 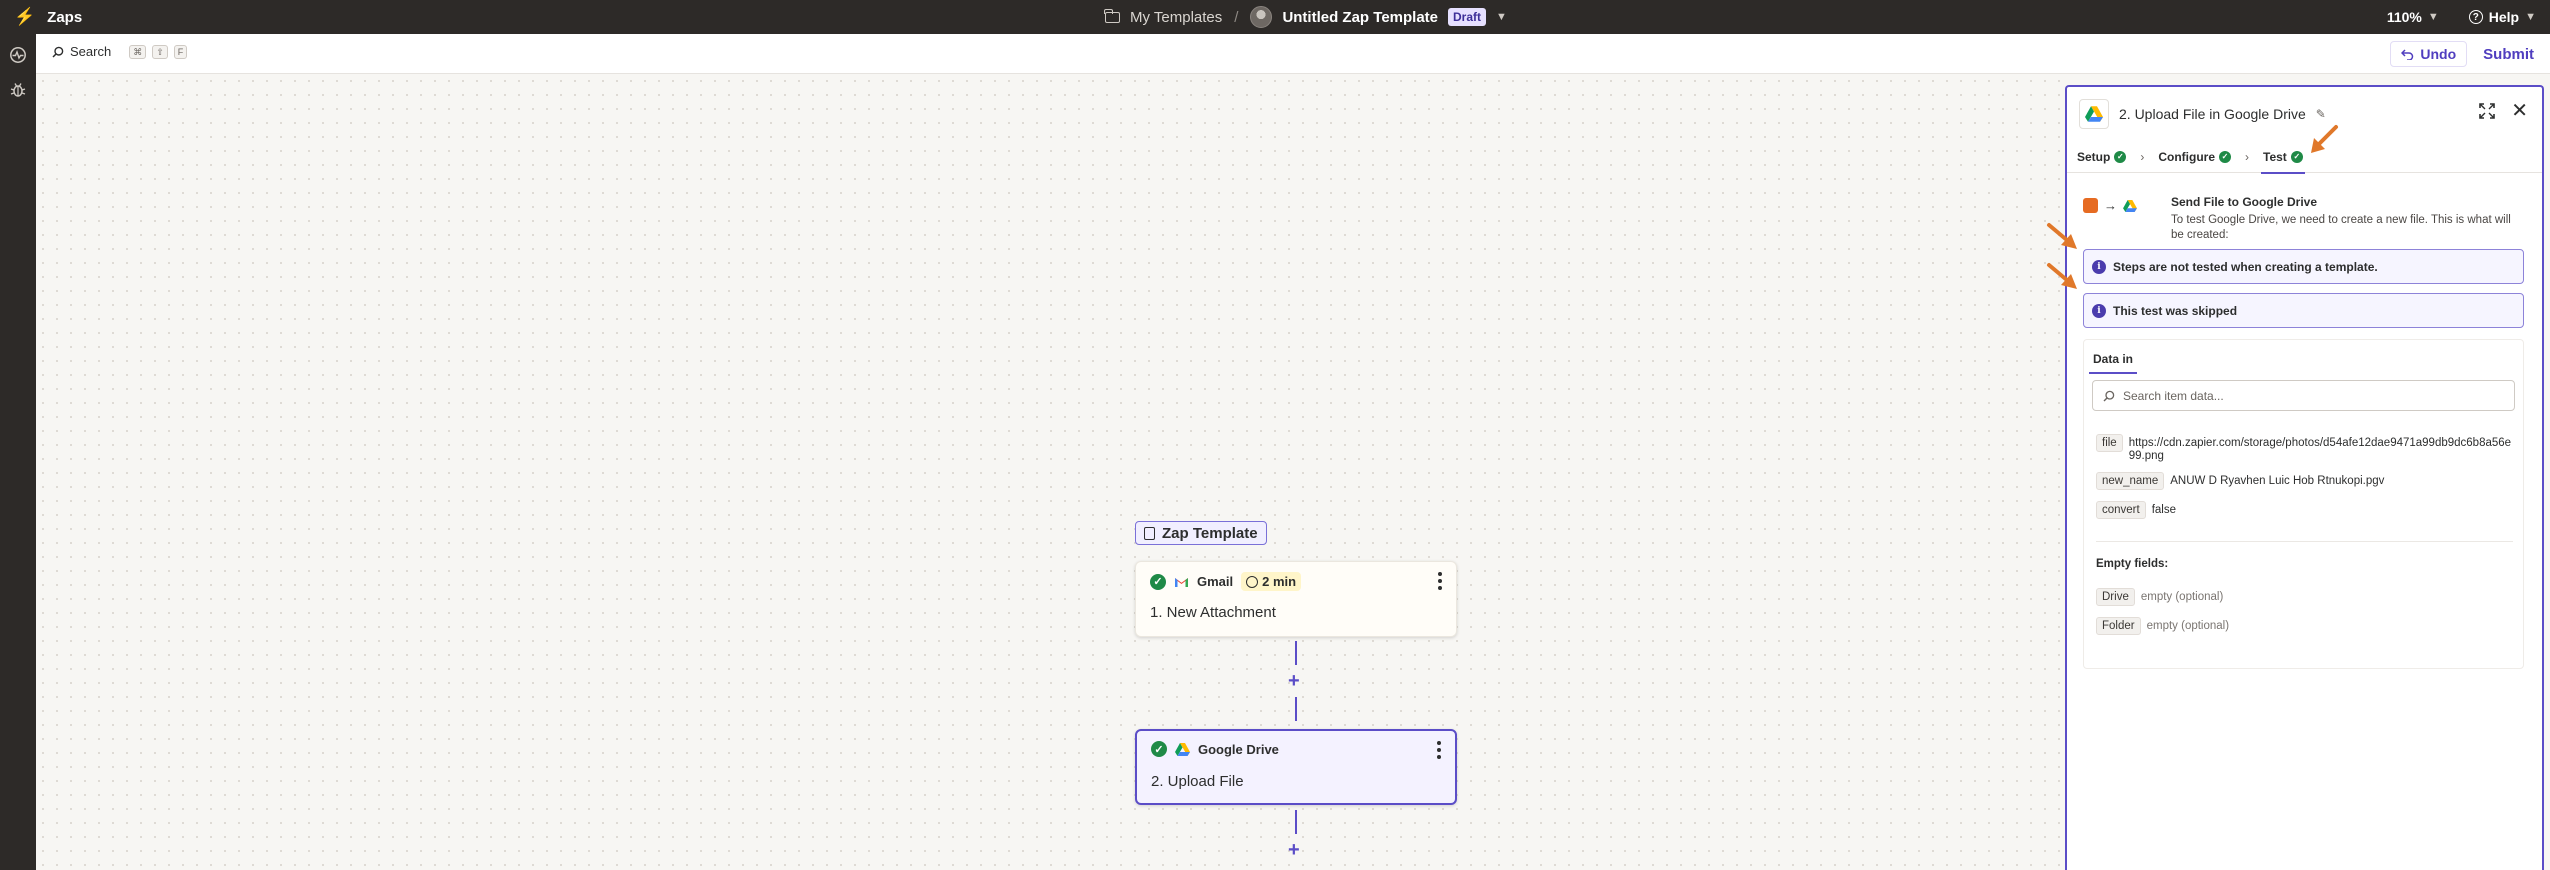 I want to click on field-value: ANUW D Ryavhen Luic Hob Rtnukopi.pgv, so click(x=2277, y=481).